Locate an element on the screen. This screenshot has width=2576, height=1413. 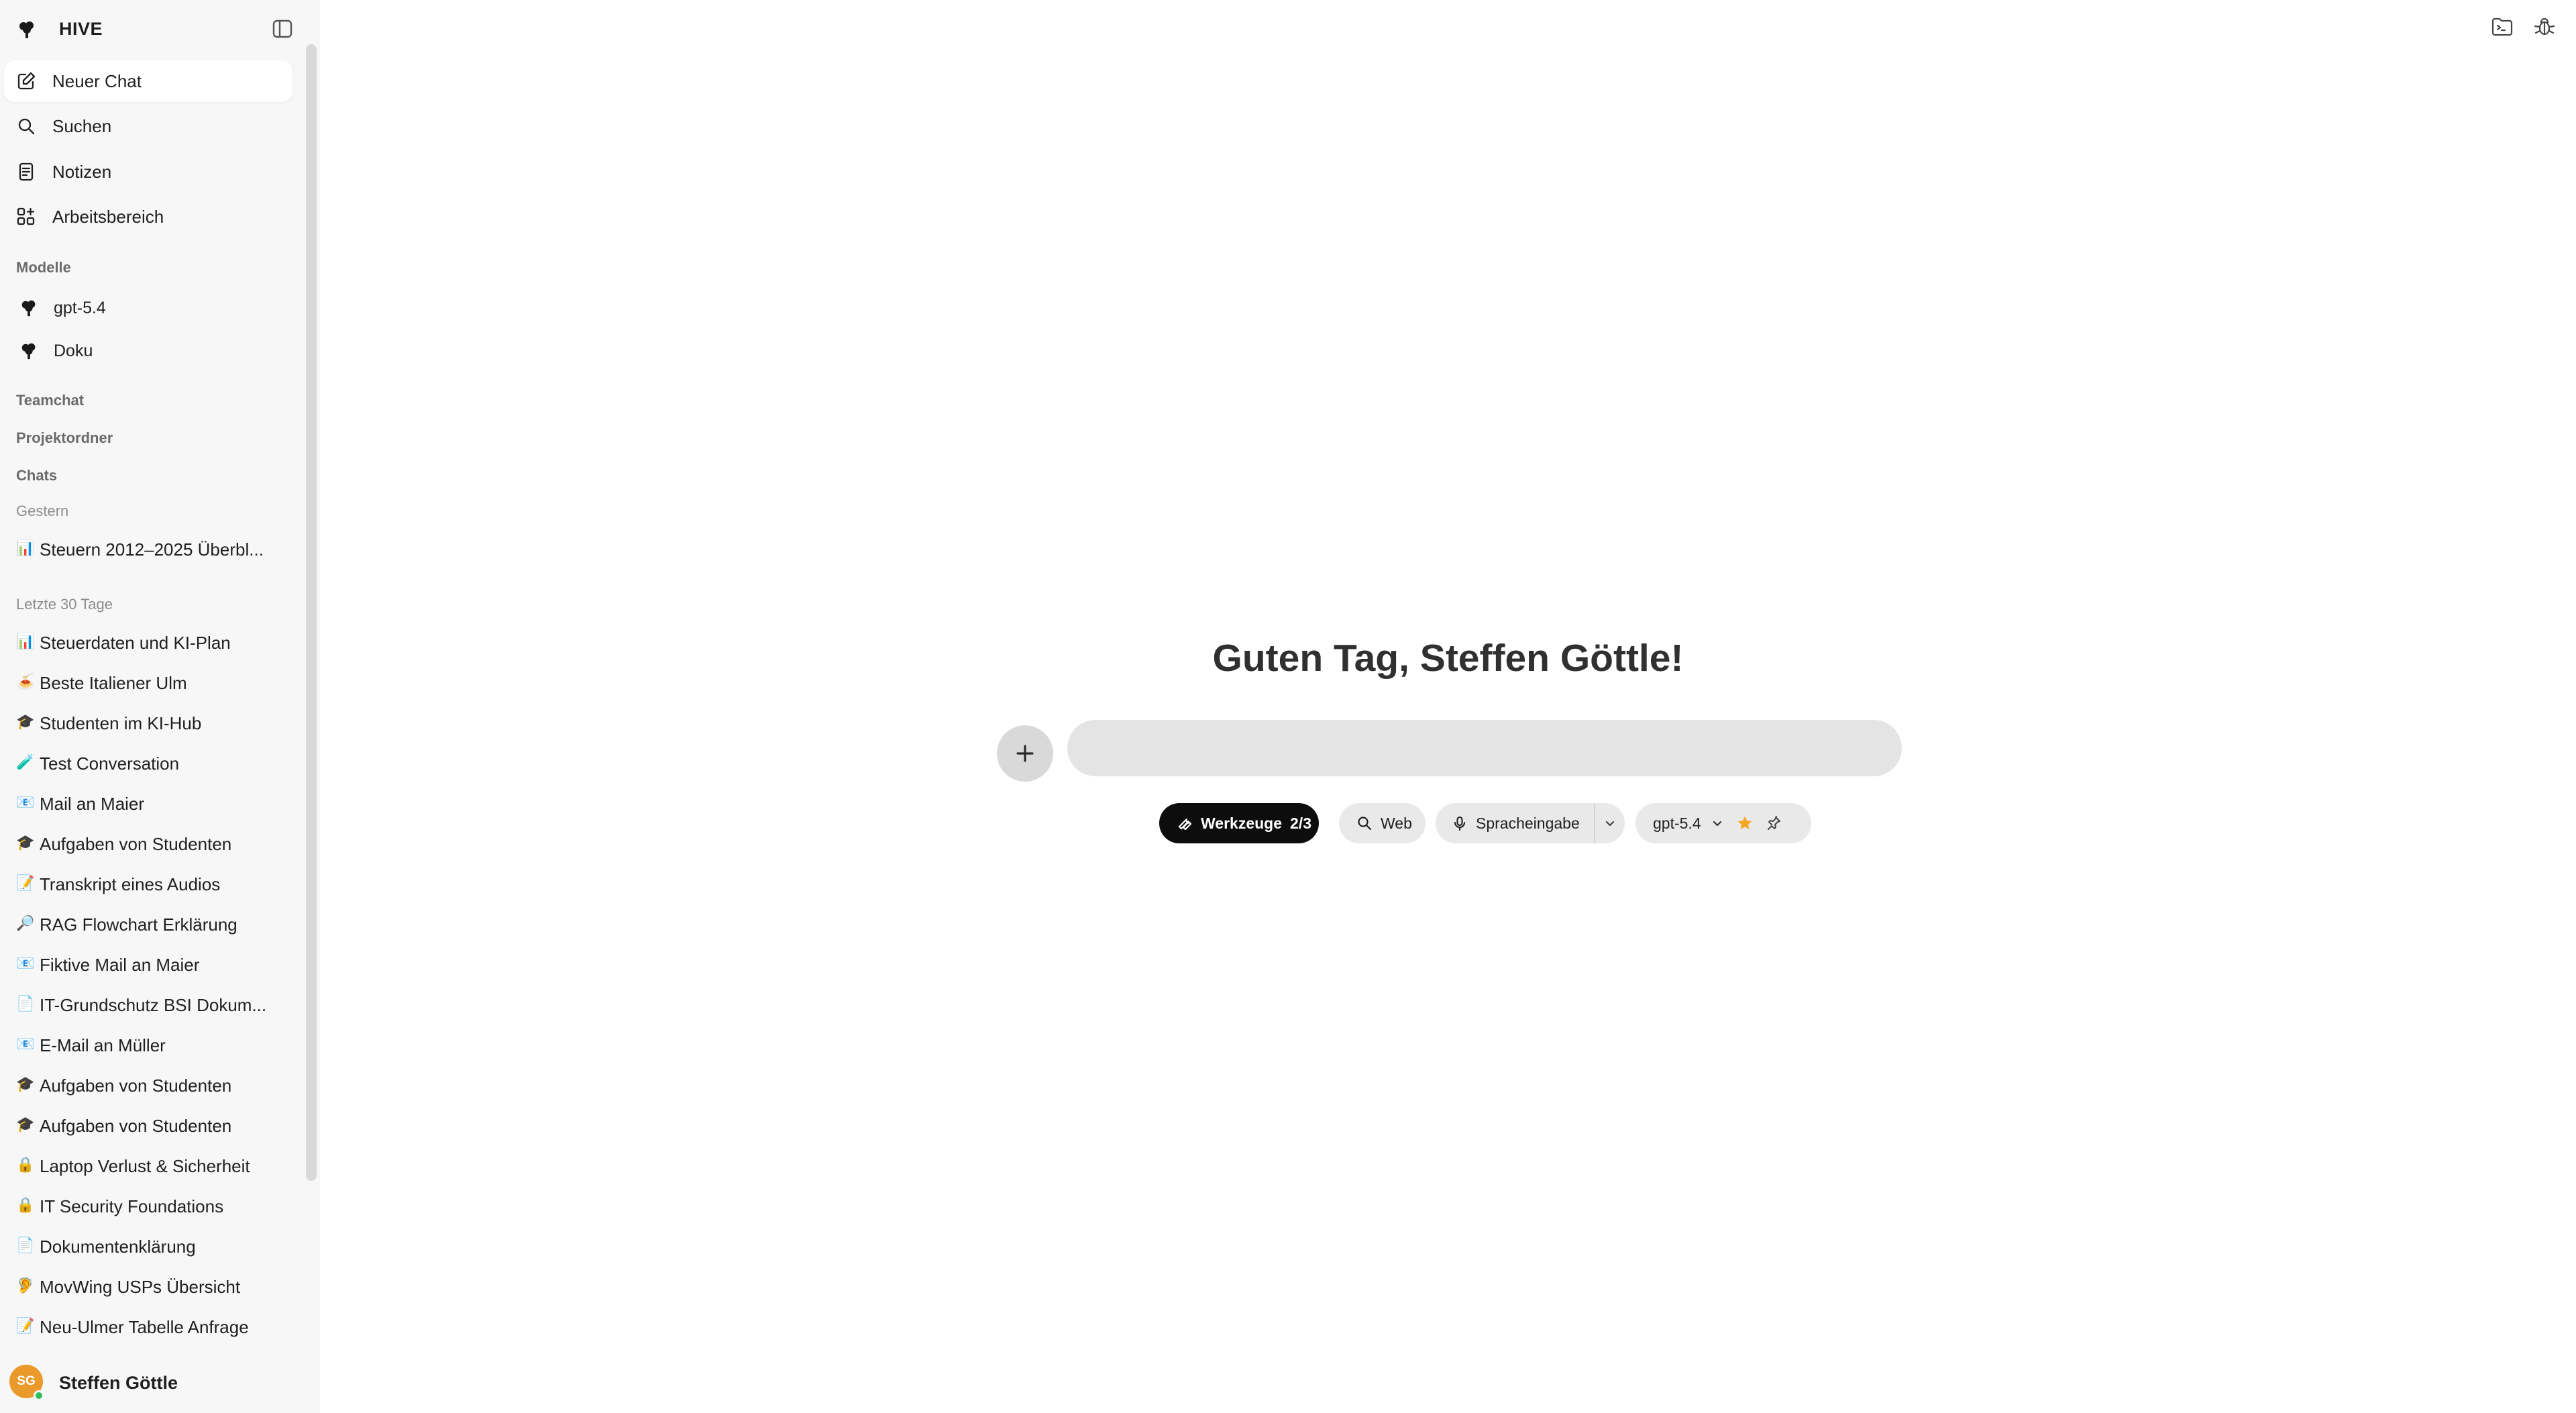
workspace-label: Arbeitsbereich is located at coordinates (108, 216).